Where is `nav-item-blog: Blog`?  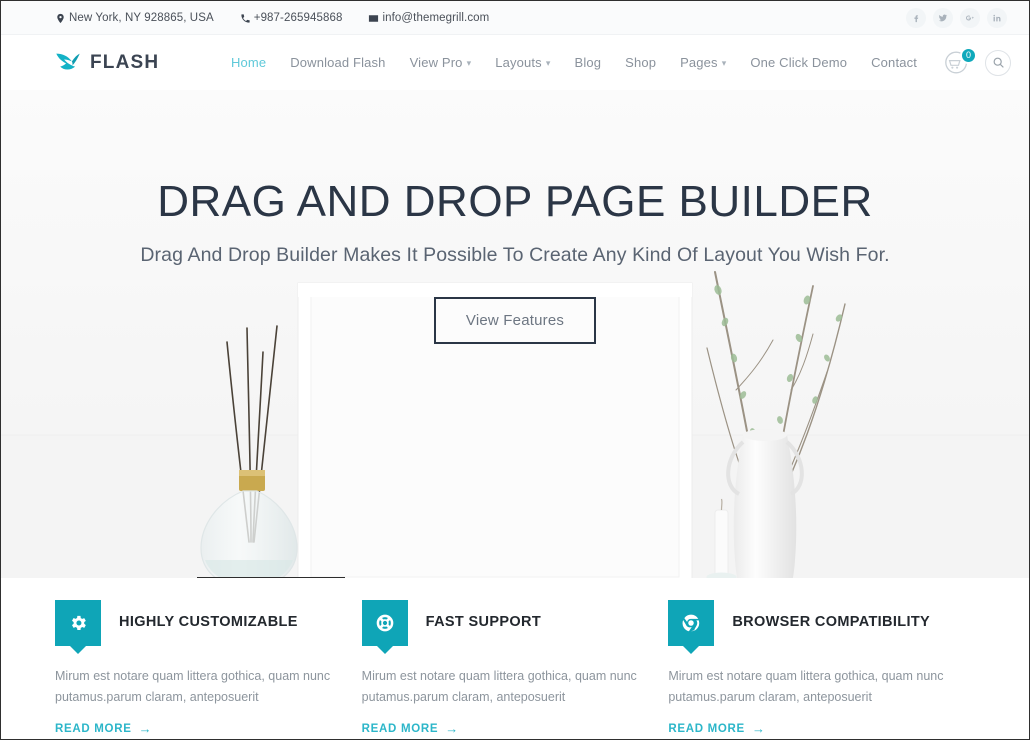
nav-item-blog: Blog is located at coordinates (588, 62).